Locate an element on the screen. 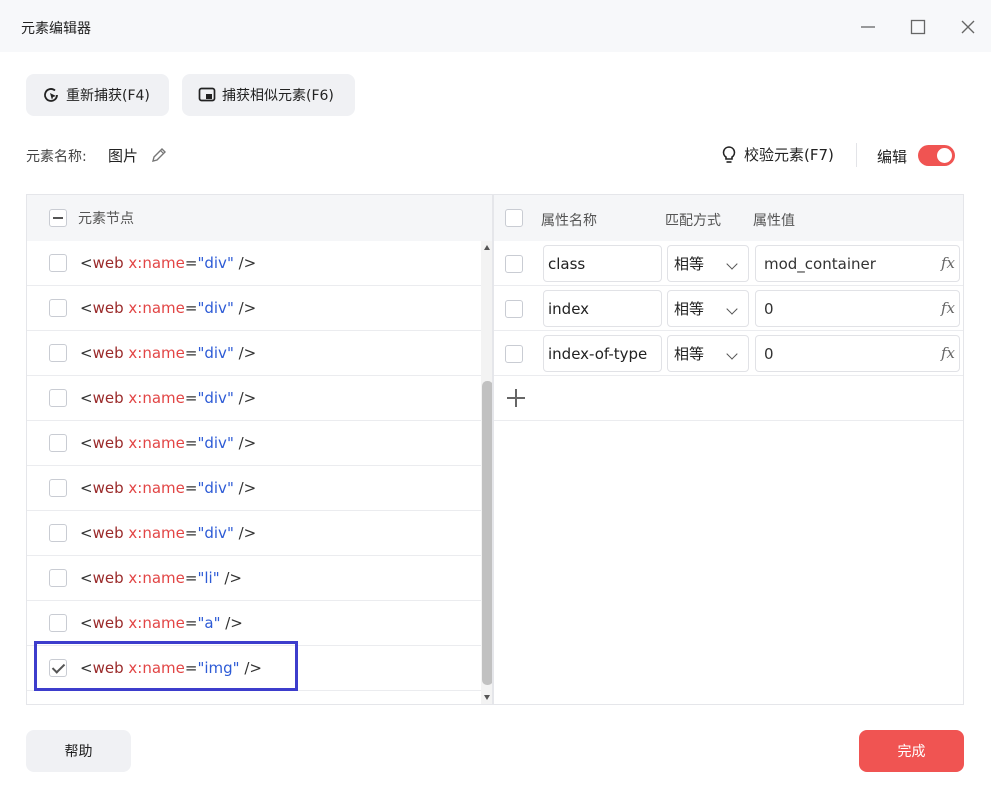  attribute-value-text: mod_container is located at coordinates (820, 263).